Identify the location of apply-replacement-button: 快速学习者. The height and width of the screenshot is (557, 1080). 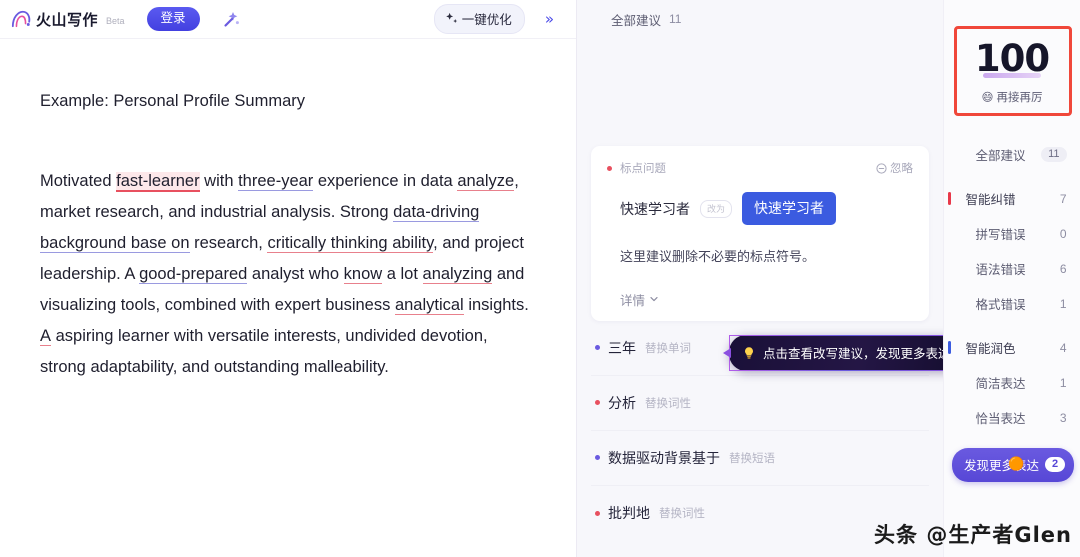
(789, 208).